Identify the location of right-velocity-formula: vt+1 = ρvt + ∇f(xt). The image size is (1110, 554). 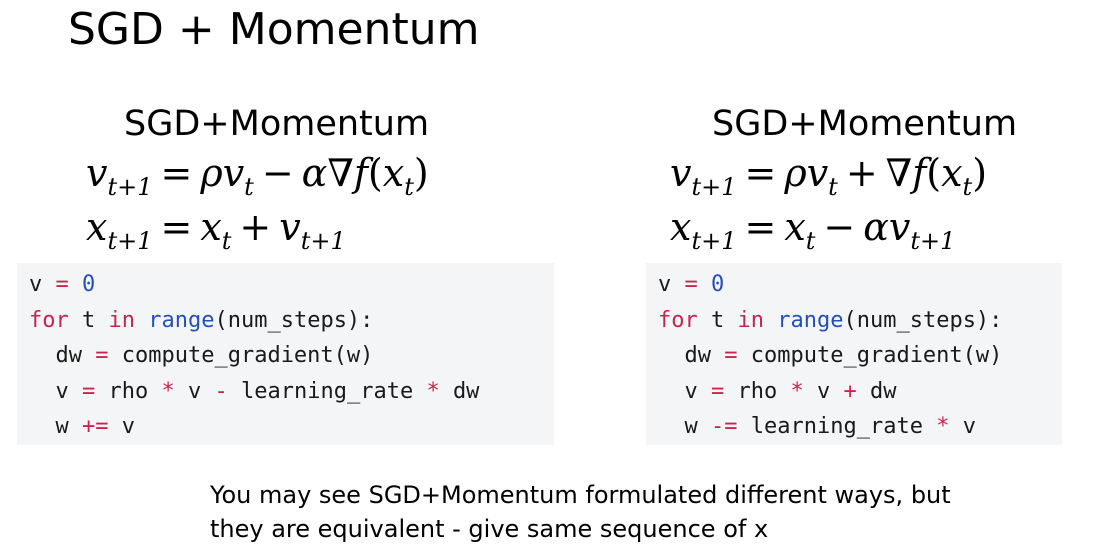
(829, 176).